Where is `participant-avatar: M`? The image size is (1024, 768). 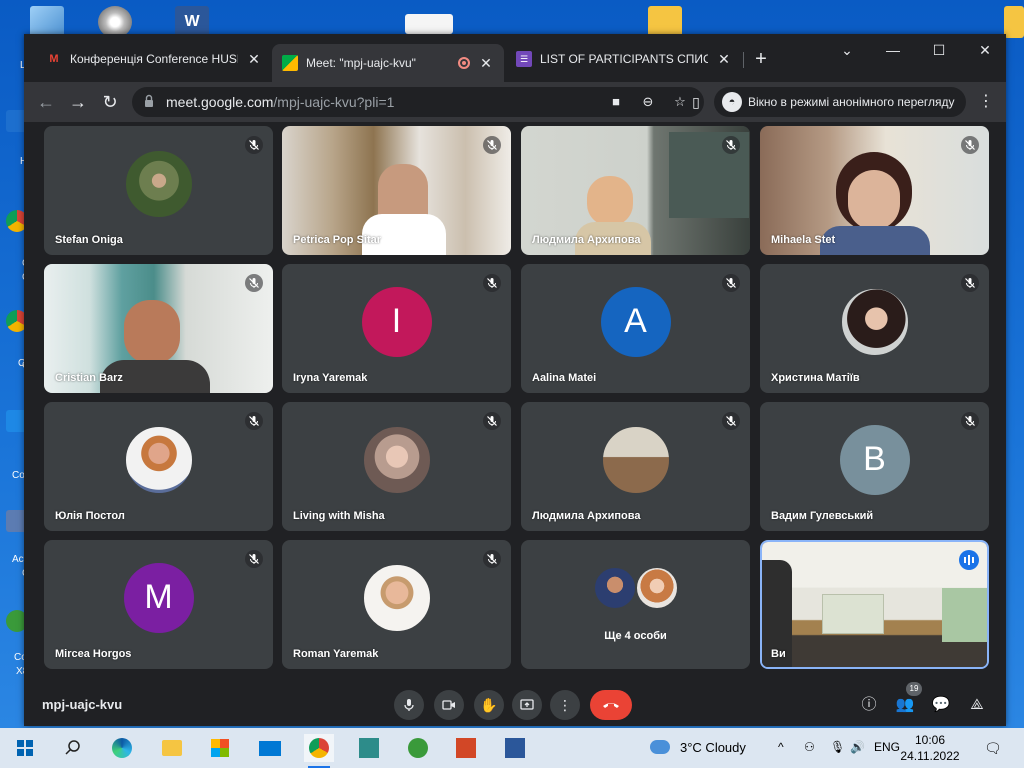
participant-avatar: M is located at coordinates (158, 597).